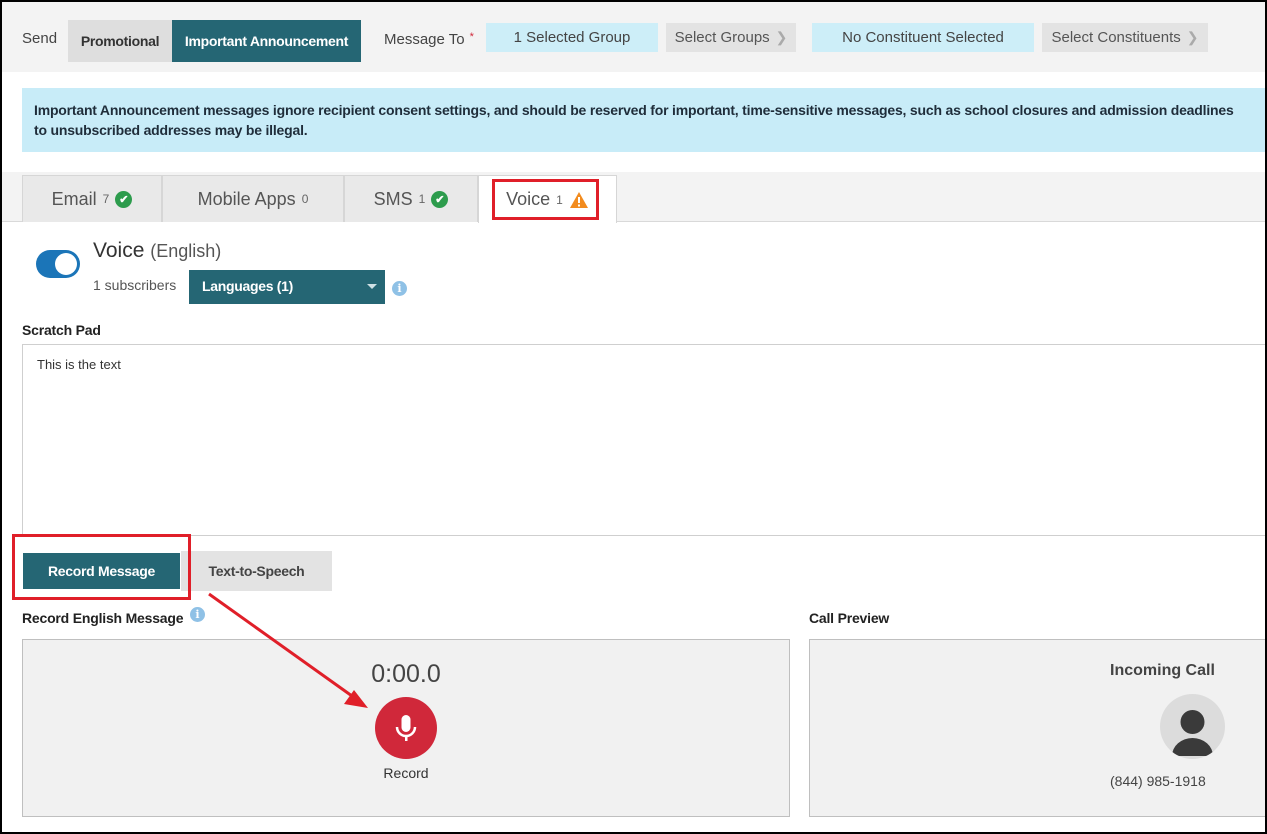  What do you see at coordinates (1162, 670) in the screenshot?
I see `incoming-call-label: Incoming Call` at bounding box center [1162, 670].